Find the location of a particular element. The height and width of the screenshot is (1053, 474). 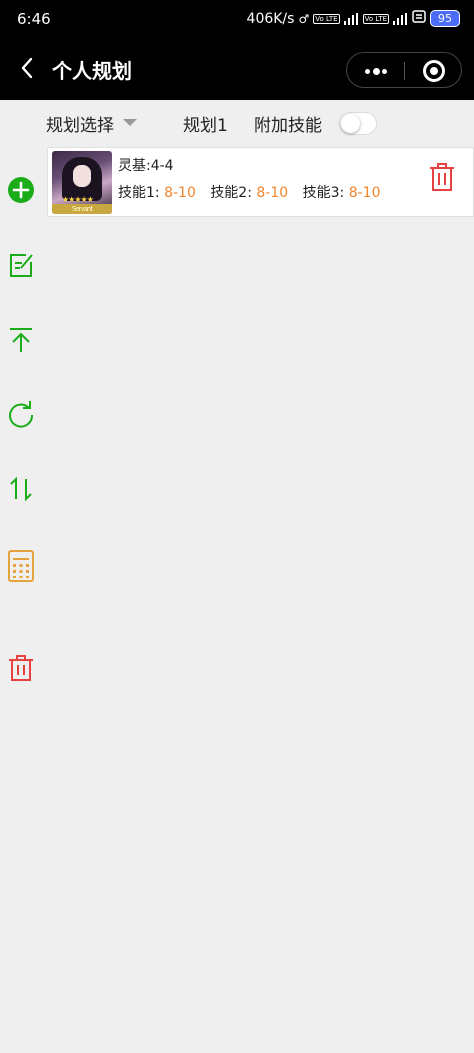

mini-program-capsule is located at coordinates (404, 70).